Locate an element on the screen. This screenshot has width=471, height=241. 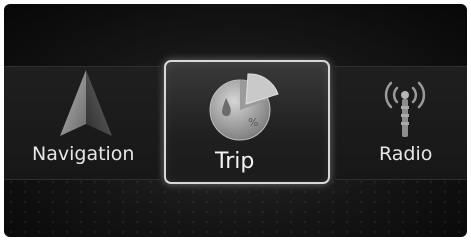
trip-label: Trip is located at coordinates (235, 161).